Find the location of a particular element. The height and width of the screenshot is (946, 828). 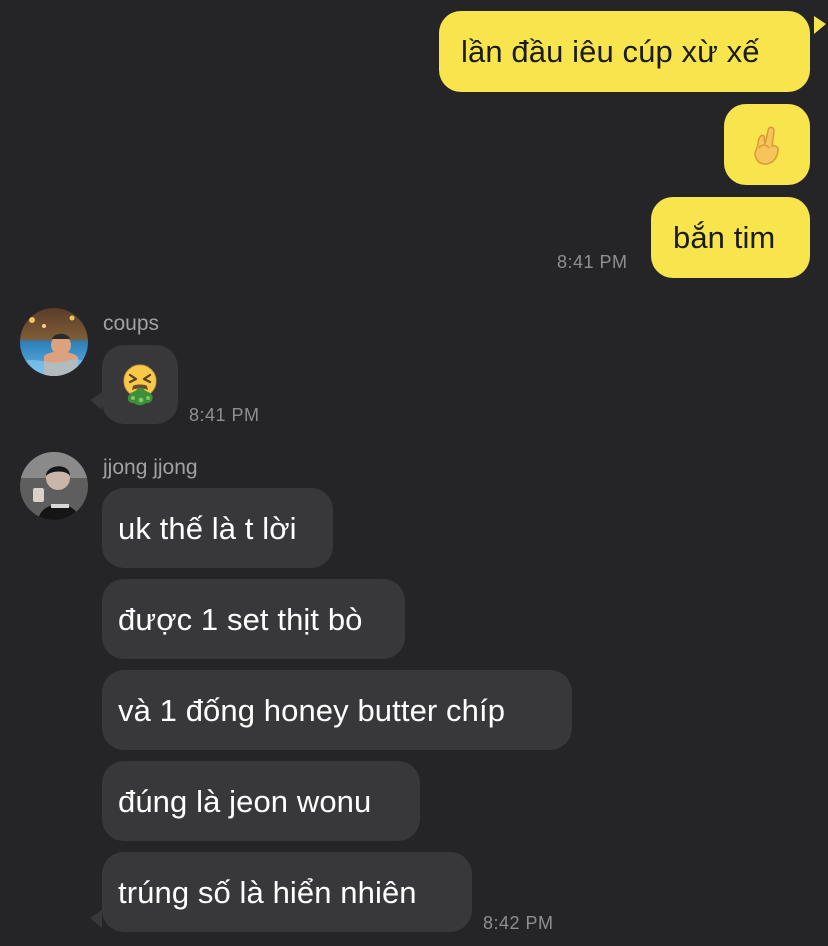

incoming-message: đúng là jeon wonu is located at coordinates (261, 801).